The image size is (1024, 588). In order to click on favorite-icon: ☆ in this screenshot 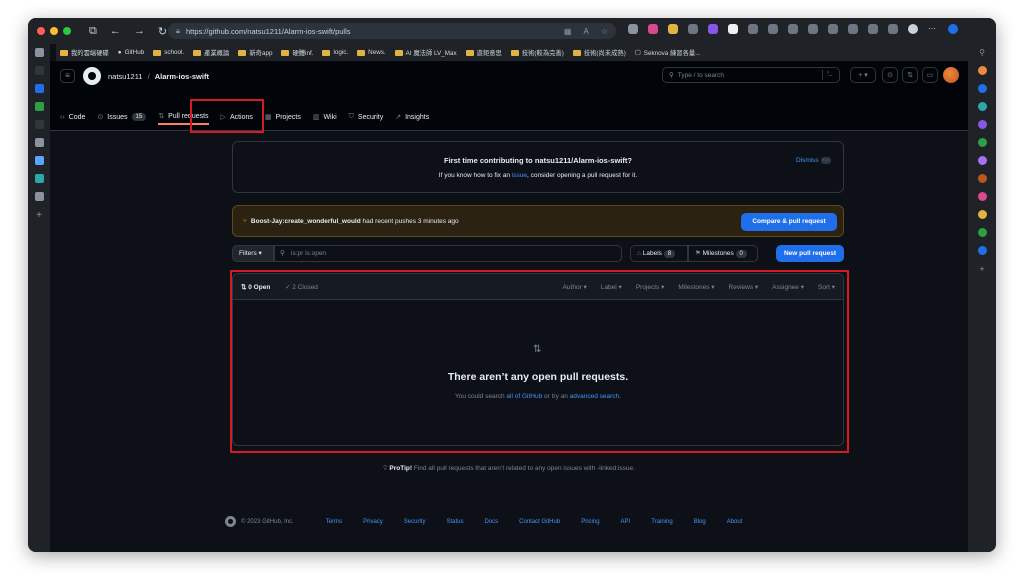, I will do `click(604, 31)`.